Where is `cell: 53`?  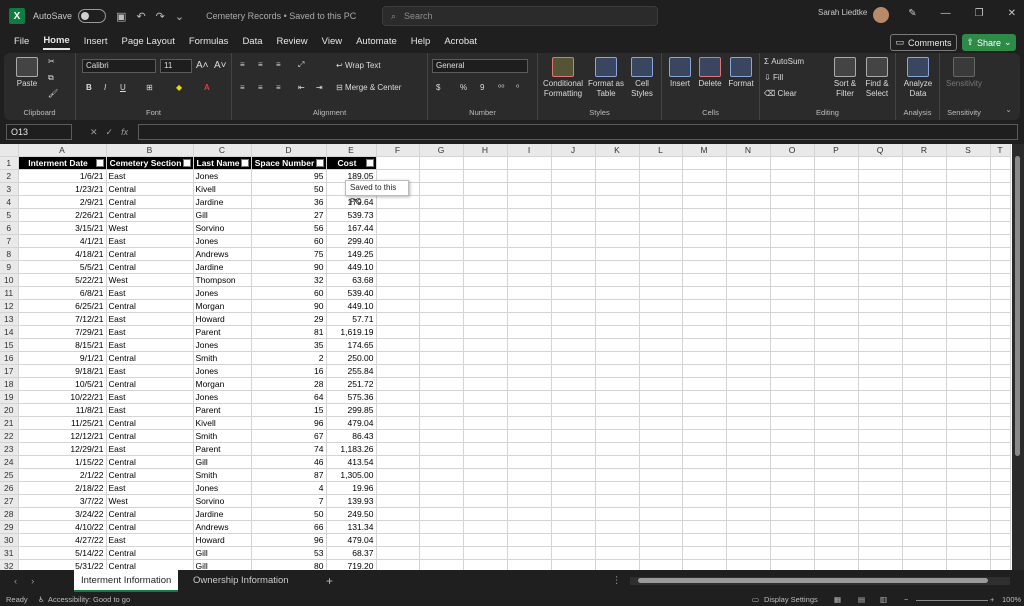
cell: 53 is located at coordinates (289, 553).